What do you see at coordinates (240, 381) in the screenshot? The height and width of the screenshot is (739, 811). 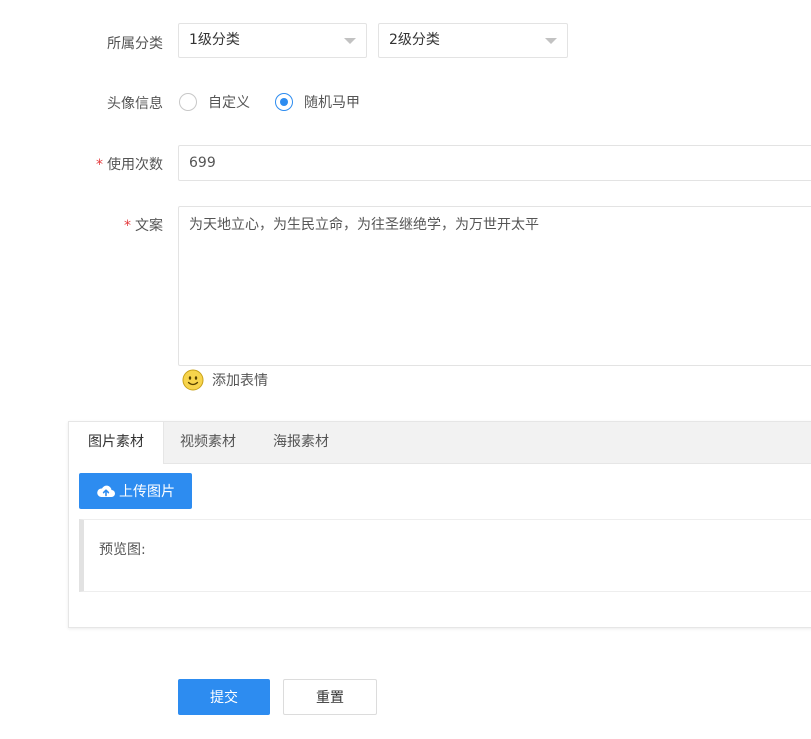 I see `add-emoji-label: 添加表情` at bounding box center [240, 381].